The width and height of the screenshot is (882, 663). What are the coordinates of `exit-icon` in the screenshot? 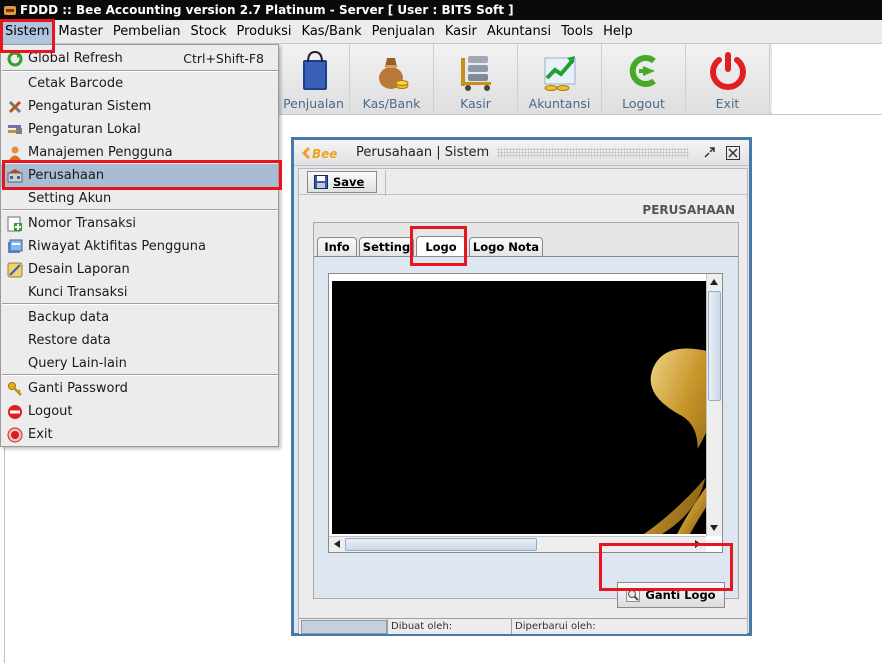 It's located at (15, 435).